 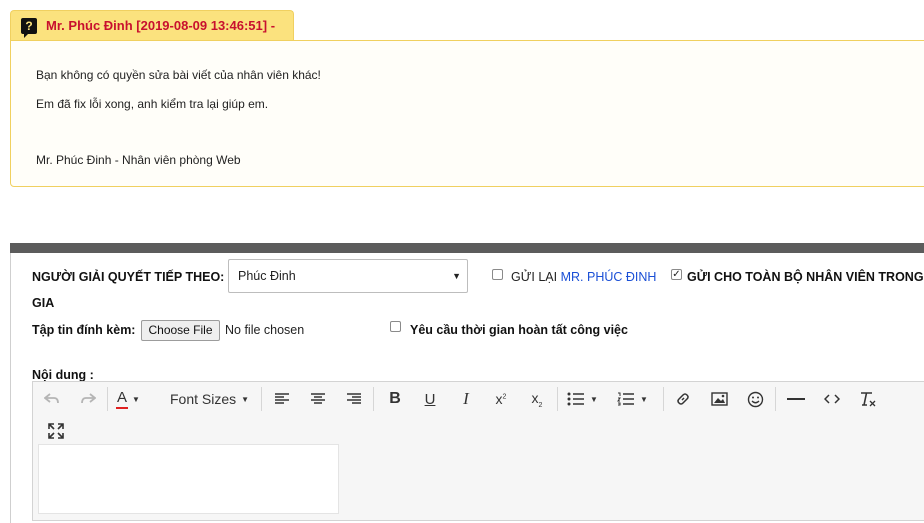 I want to click on question-icon: ?, so click(x=29, y=27).